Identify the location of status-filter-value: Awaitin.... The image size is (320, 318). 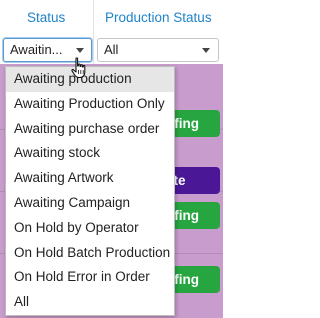
(36, 49).